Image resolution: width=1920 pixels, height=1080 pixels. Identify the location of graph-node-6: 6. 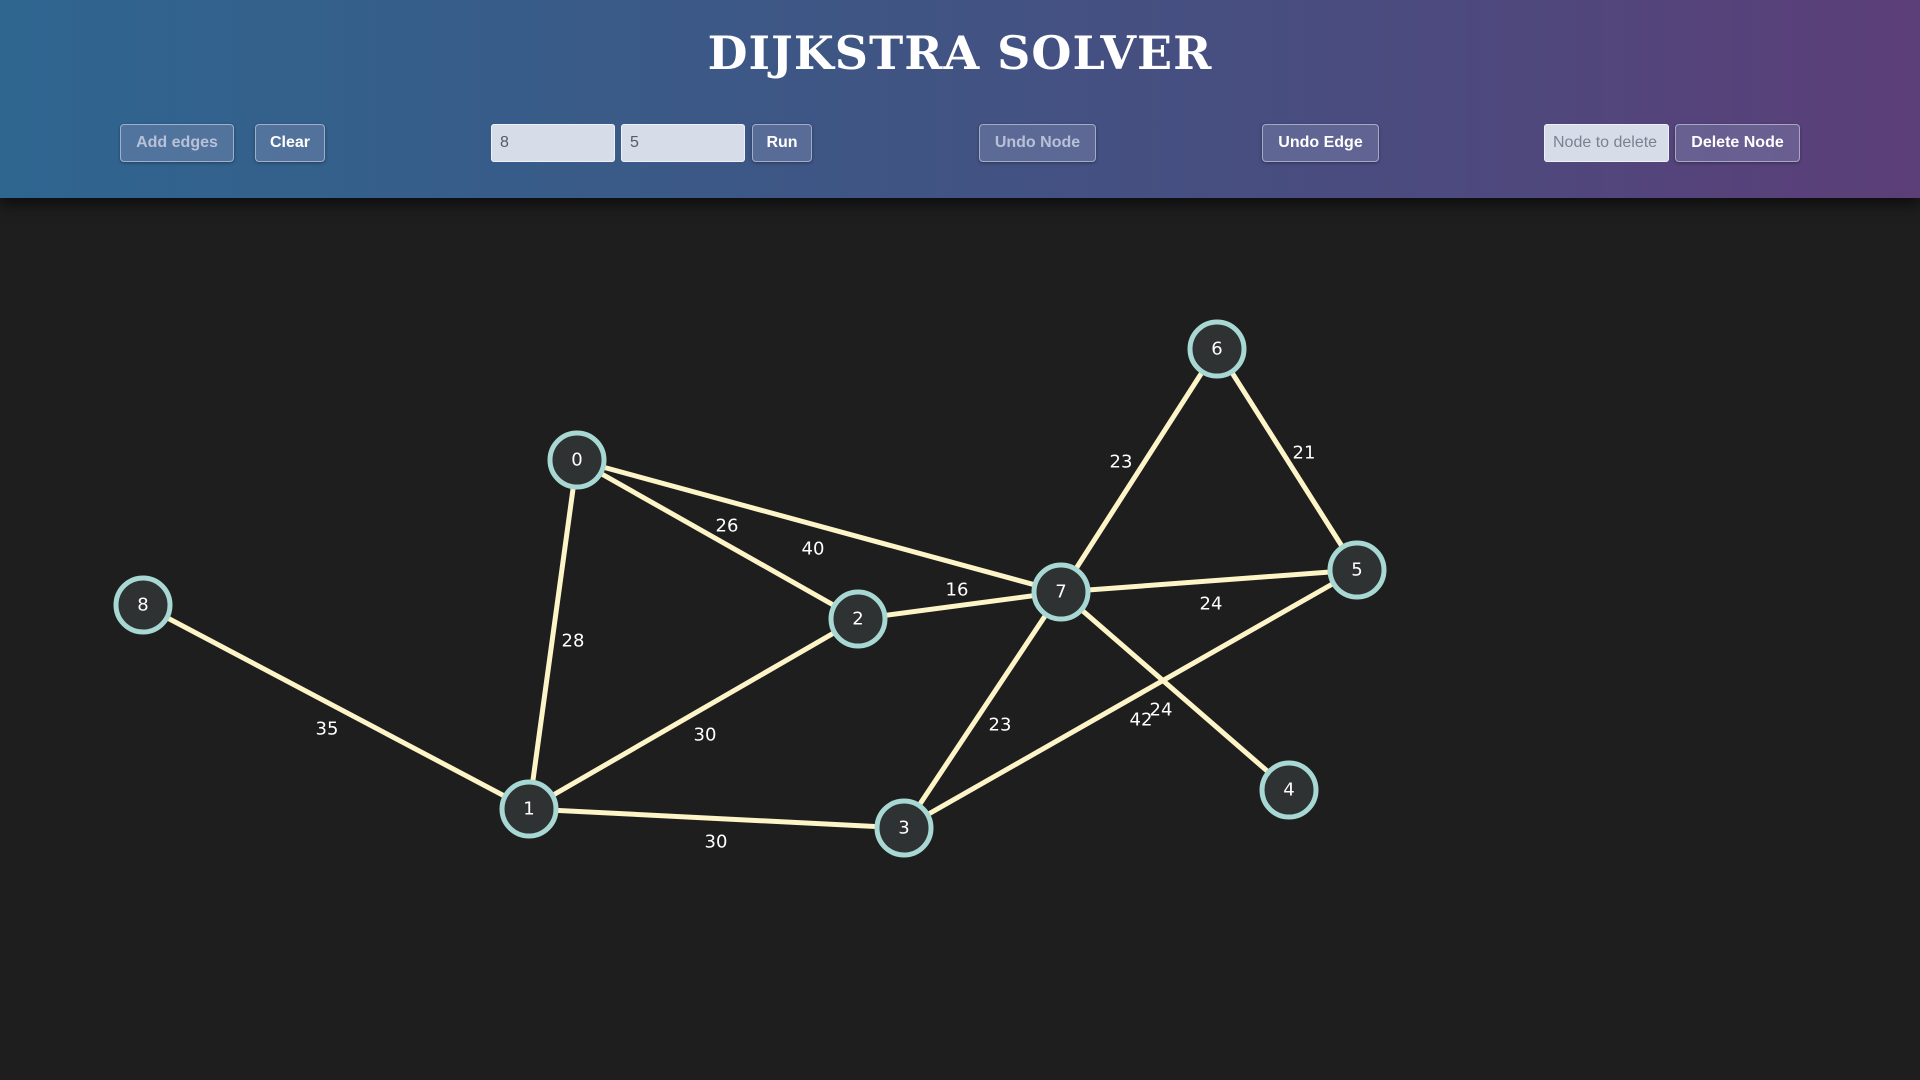
(1217, 349).